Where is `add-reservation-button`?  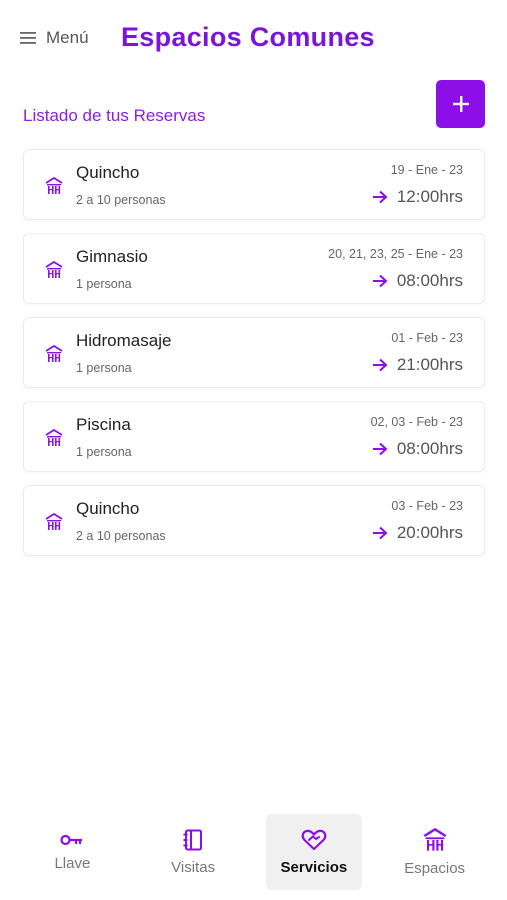 add-reservation-button is located at coordinates (460, 104).